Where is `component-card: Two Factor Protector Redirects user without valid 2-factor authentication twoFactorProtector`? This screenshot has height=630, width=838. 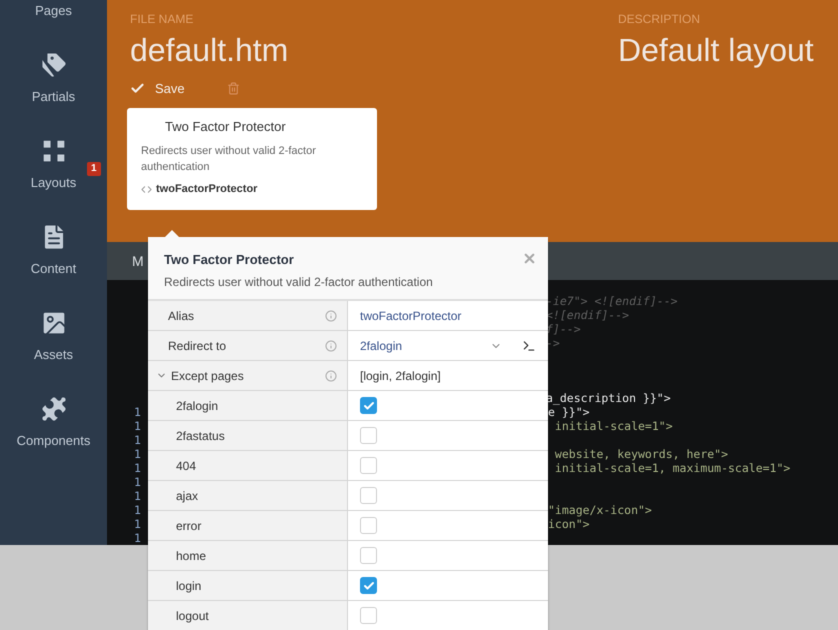
component-card: Two Factor Protector Redirects user without valid 2-factor authentication twoFactorProtector is located at coordinates (252, 159).